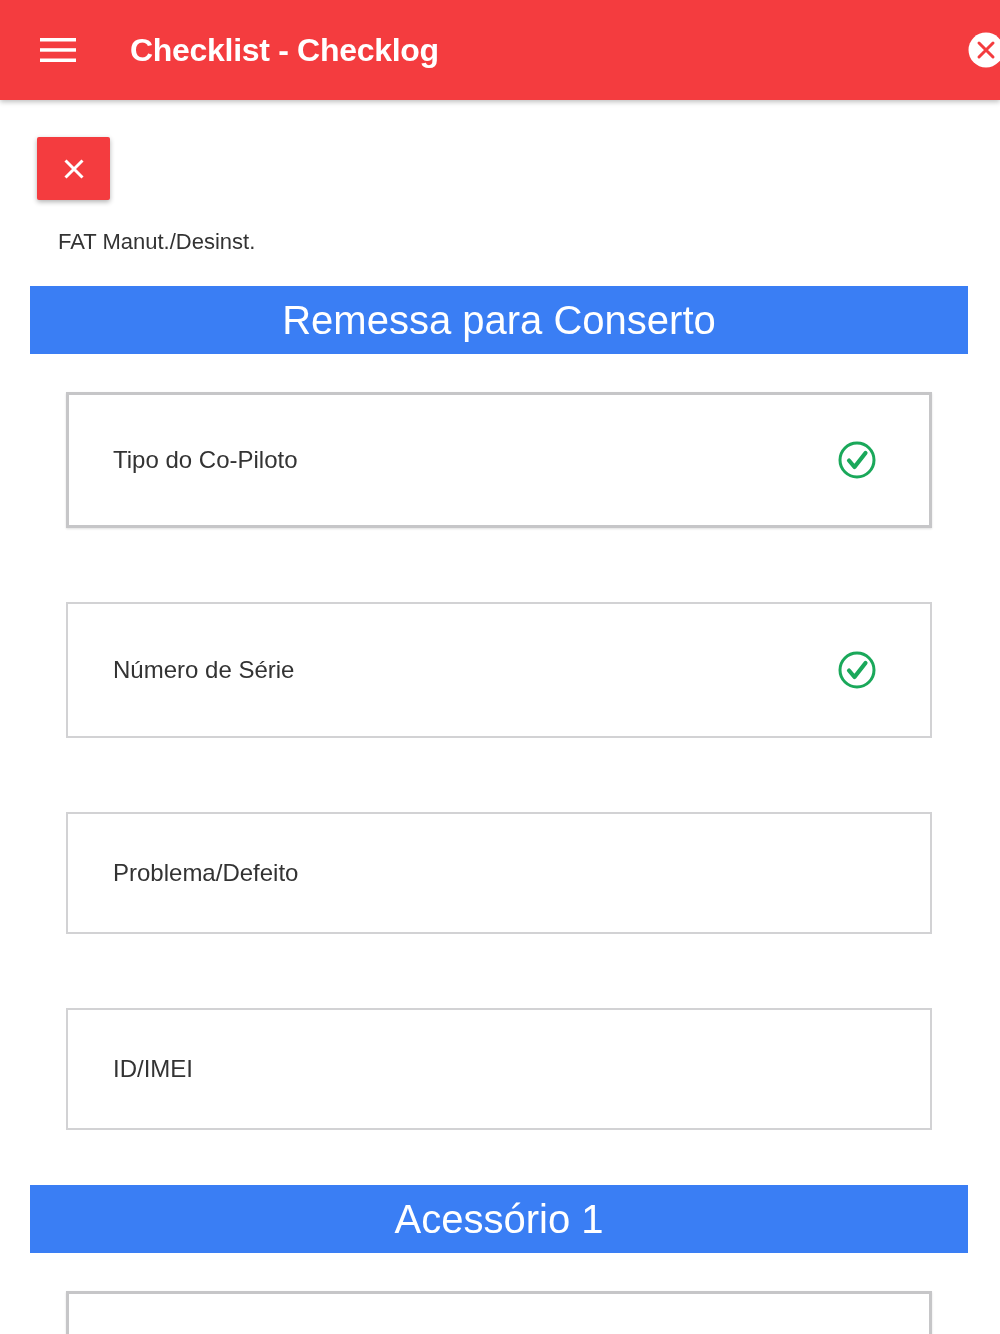  I want to click on item-label: Problema/Defeito, so click(206, 873).